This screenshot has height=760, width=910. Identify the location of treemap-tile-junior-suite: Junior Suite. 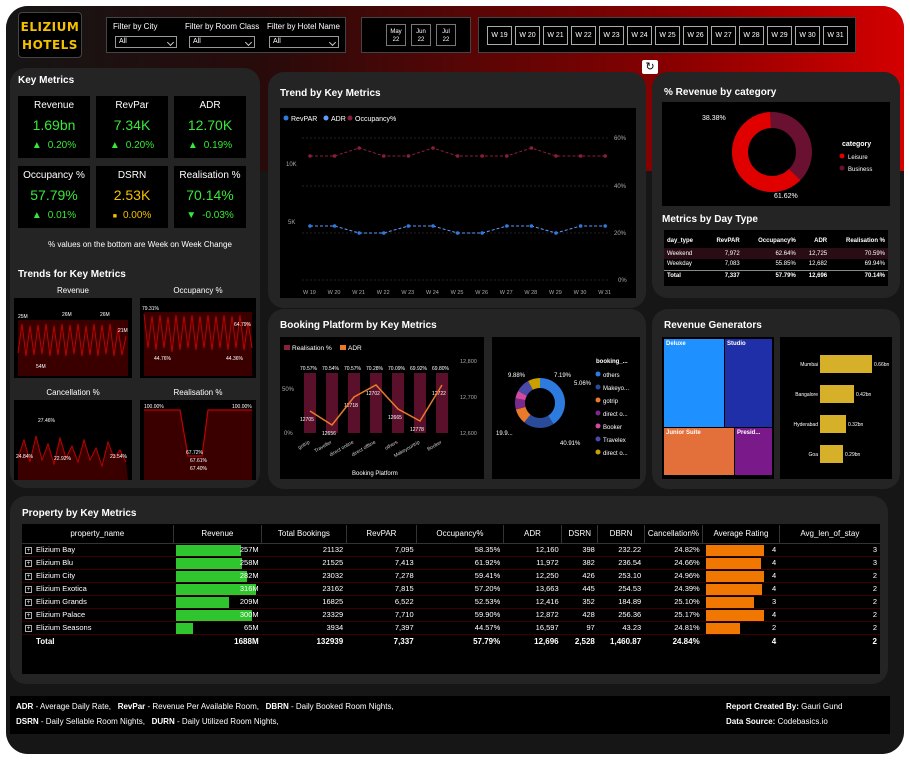
(699, 451).